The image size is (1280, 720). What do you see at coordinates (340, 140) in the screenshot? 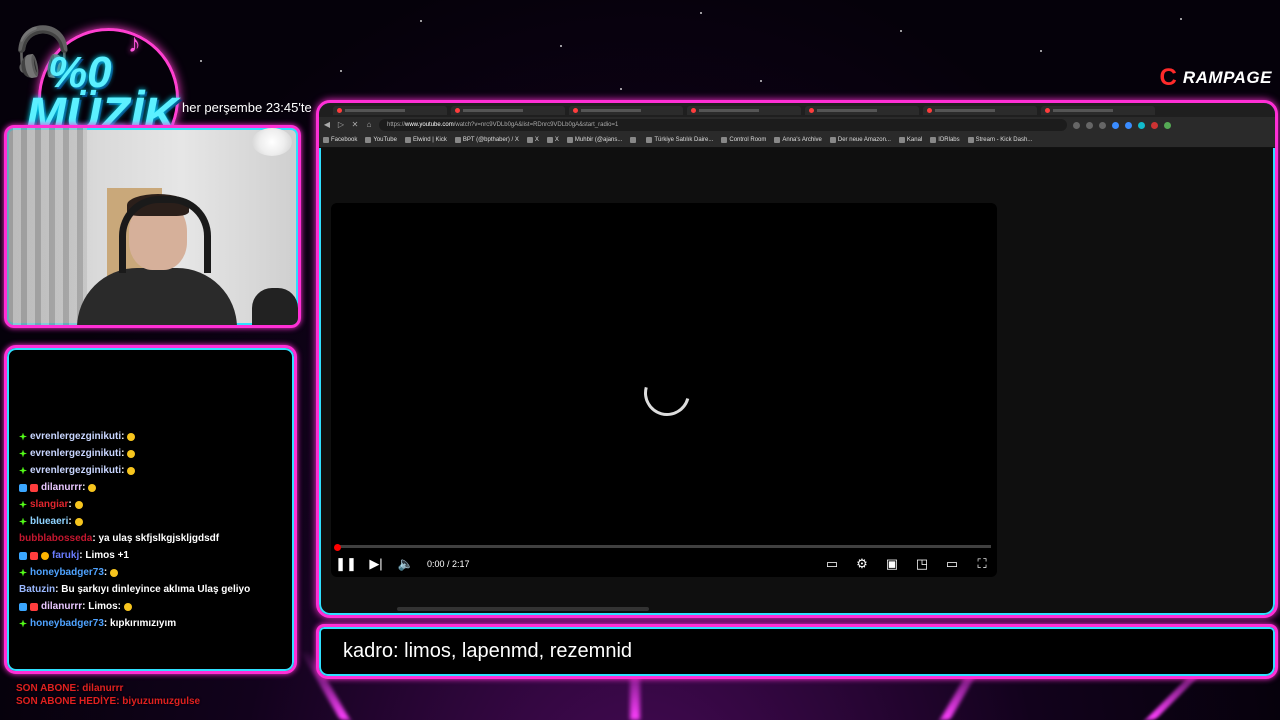
I see `bookmark-item: Facebook` at bounding box center [340, 140].